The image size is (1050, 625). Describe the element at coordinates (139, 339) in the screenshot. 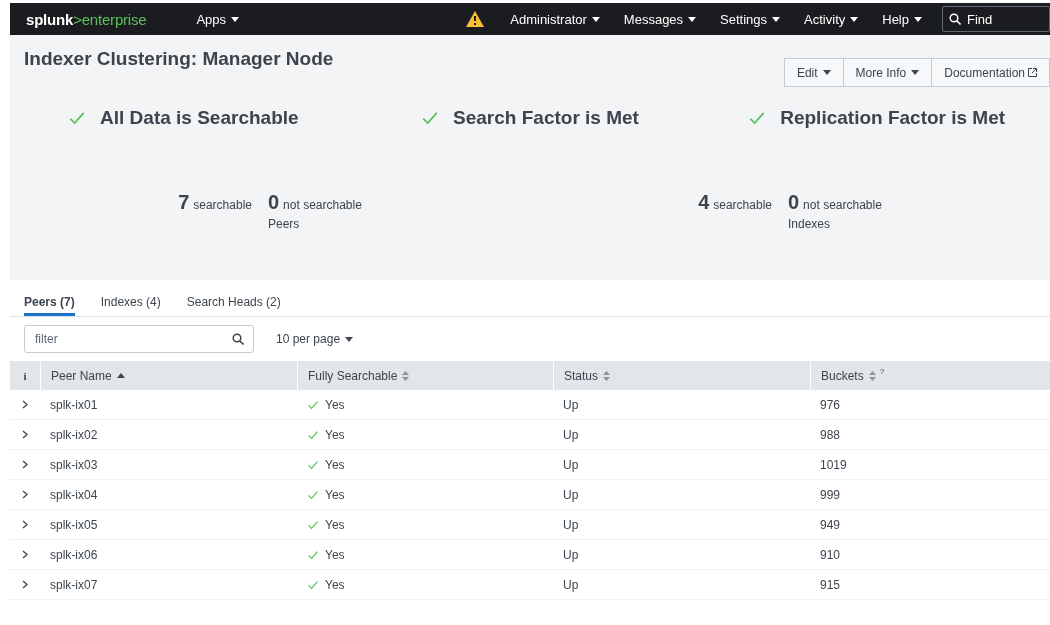

I see `filter-field: filter` at that location.